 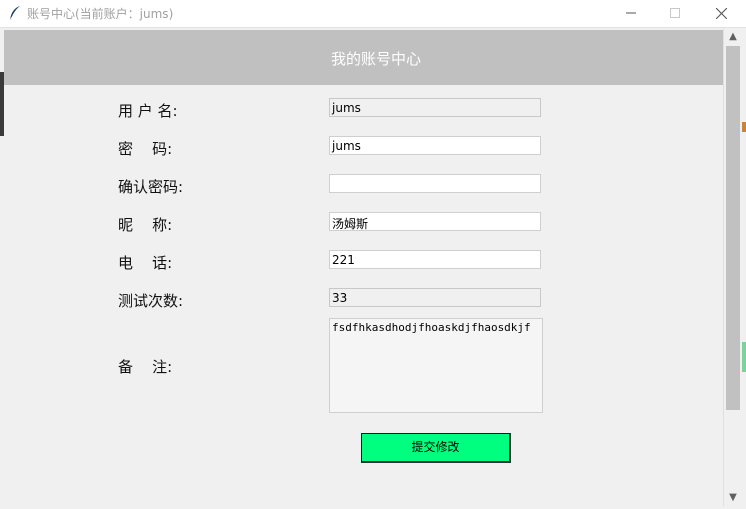 I want to click on vertical-scrollbar: ▲ ▼, so click(x=732, y=267).